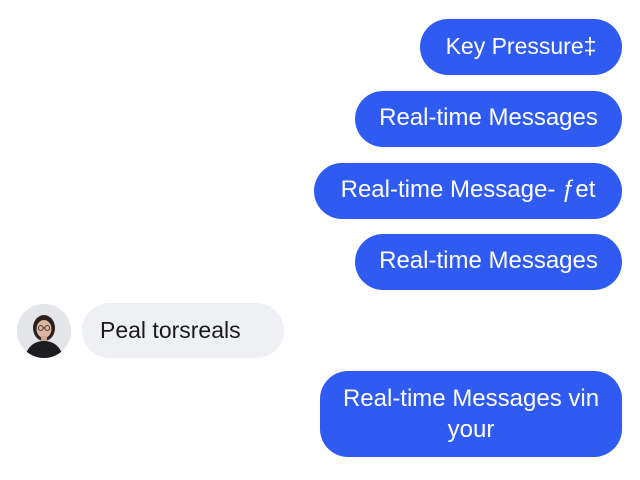 This screenshot has height=480, width=640. Describe the element at coordinates (521, 47) in the screenshot. I see `outgoing-message-bubble: Key Pressure‡` at that location.